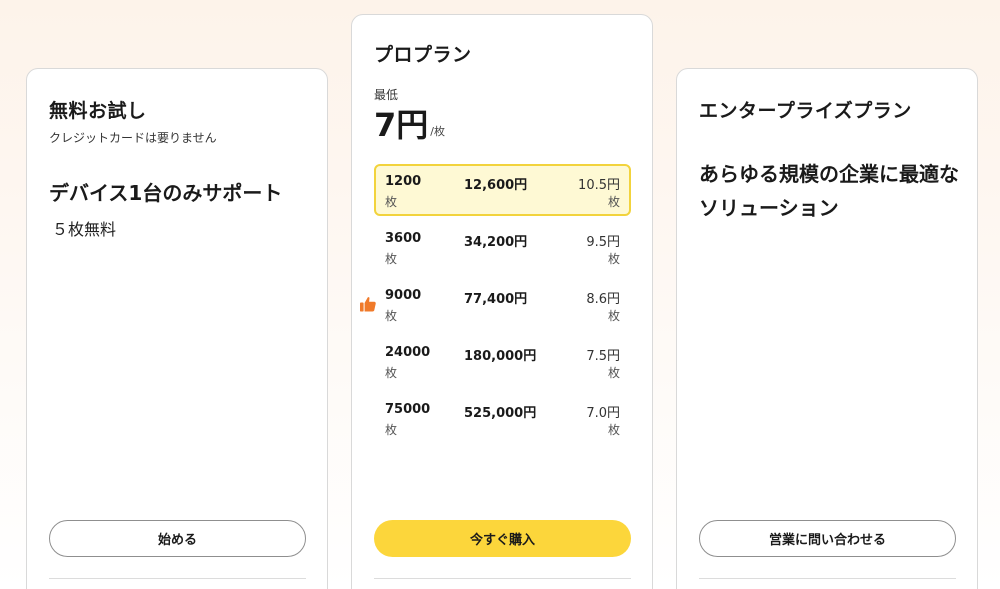 Image resolution: width=1000 pixels, height=589 pixels. I want to click on pricing-tier-1200: 1200 枚 12,600円 10.5円 枚, so click(502, 190).